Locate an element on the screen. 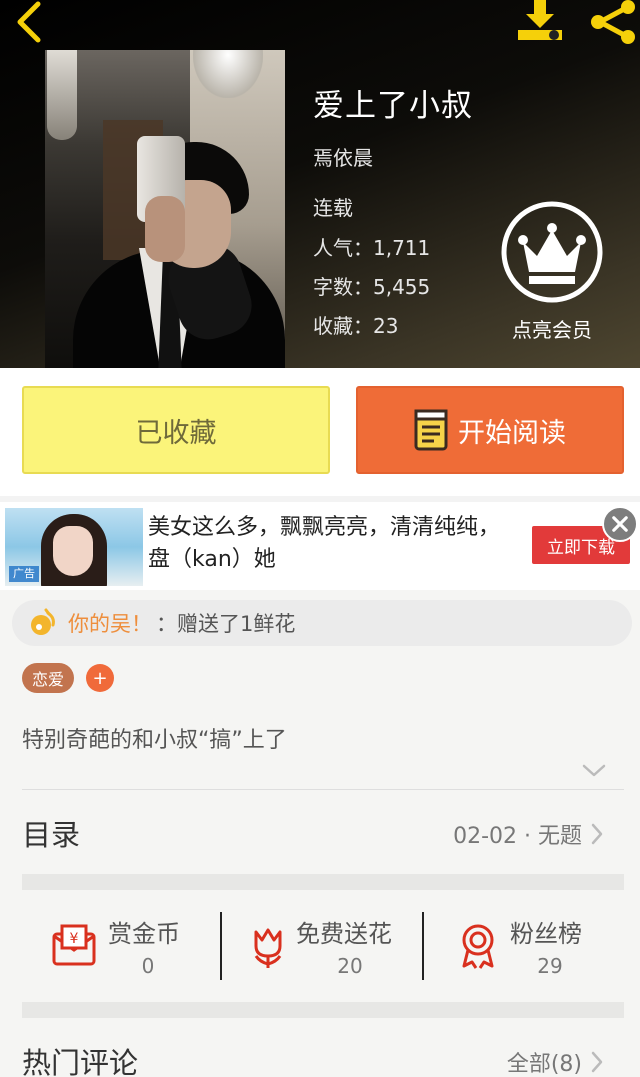 Image resolution: width=640 pixels, height=1077 pixels. favorites-stat: 收藏：23 is located at coordinates (356, 326).